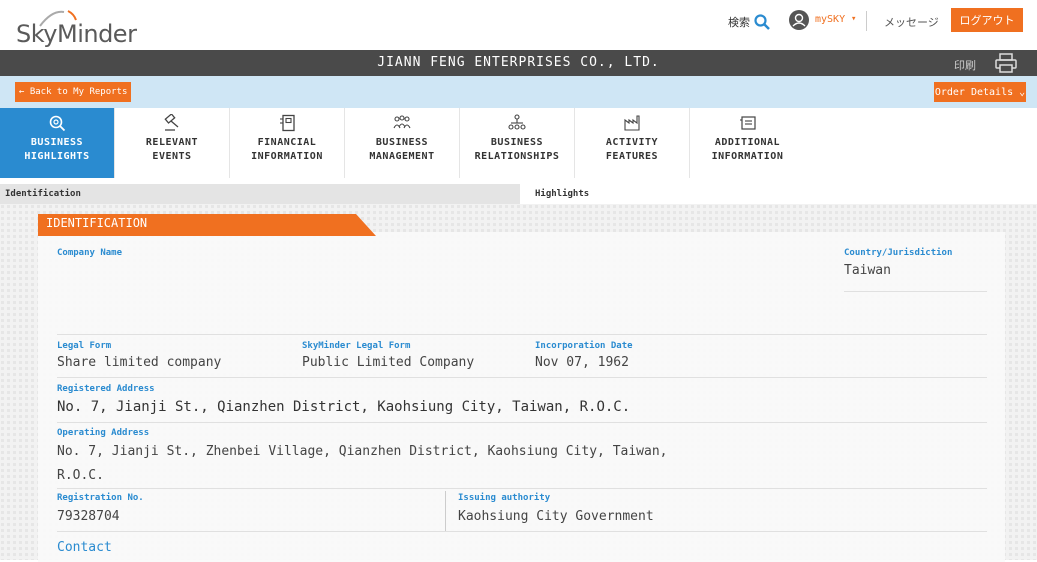 Image resolution: width=1037 pixels, height=562 pixels. I want to click on gavel-icon, so click(171, 122).